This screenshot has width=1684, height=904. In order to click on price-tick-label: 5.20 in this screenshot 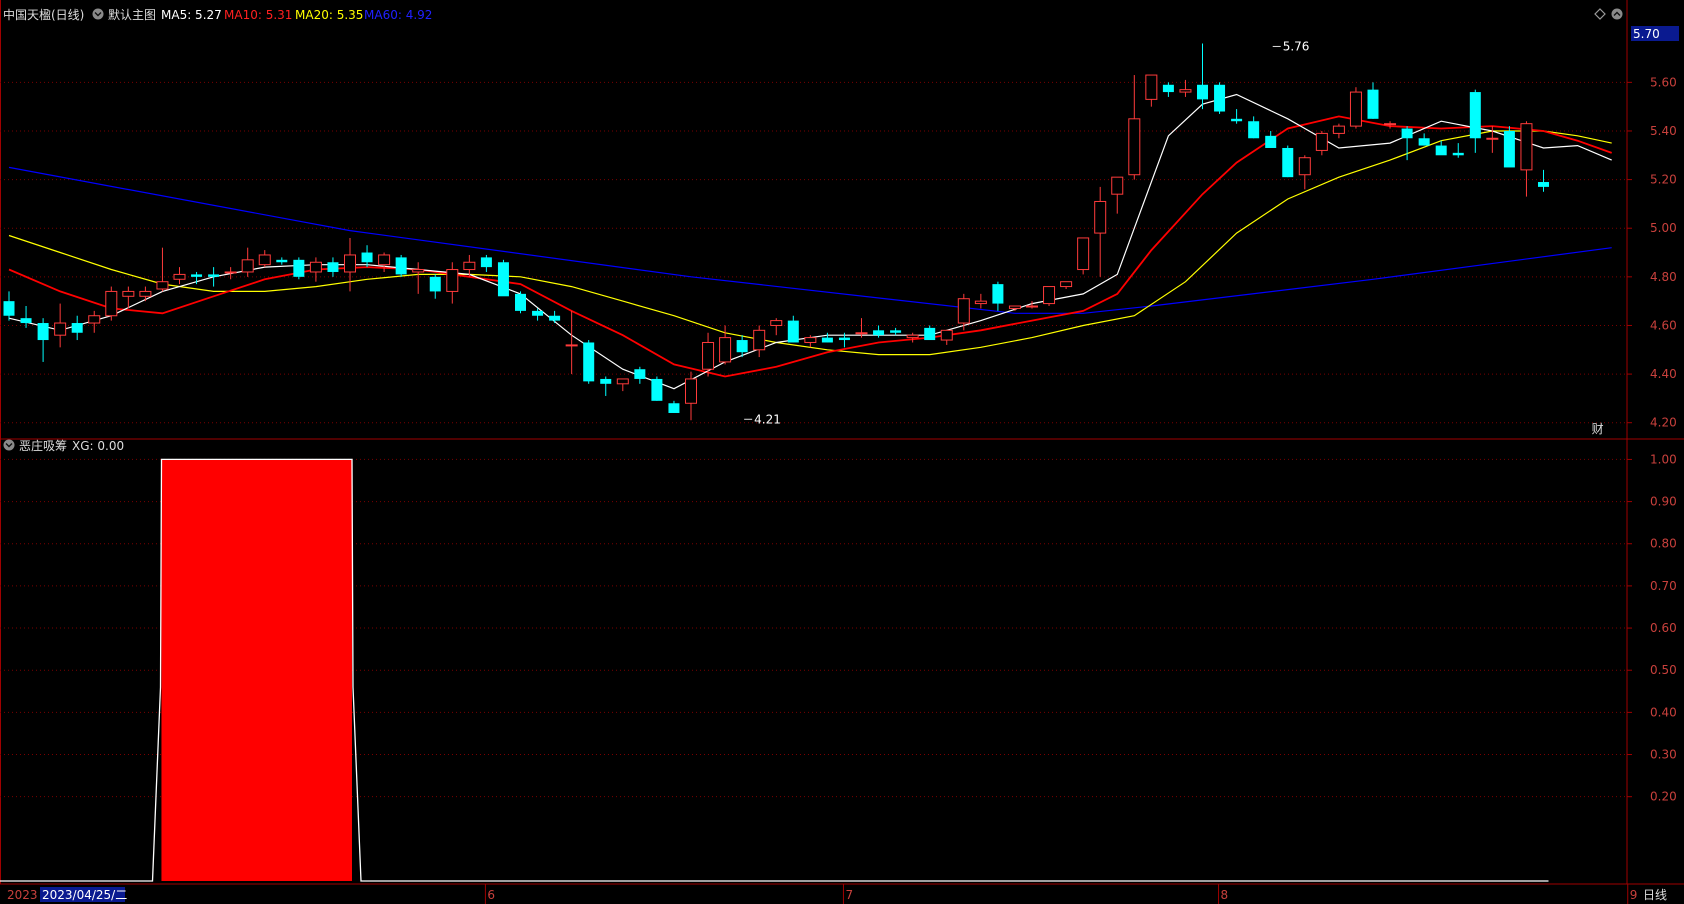, I will do `click(1663, 180)`.